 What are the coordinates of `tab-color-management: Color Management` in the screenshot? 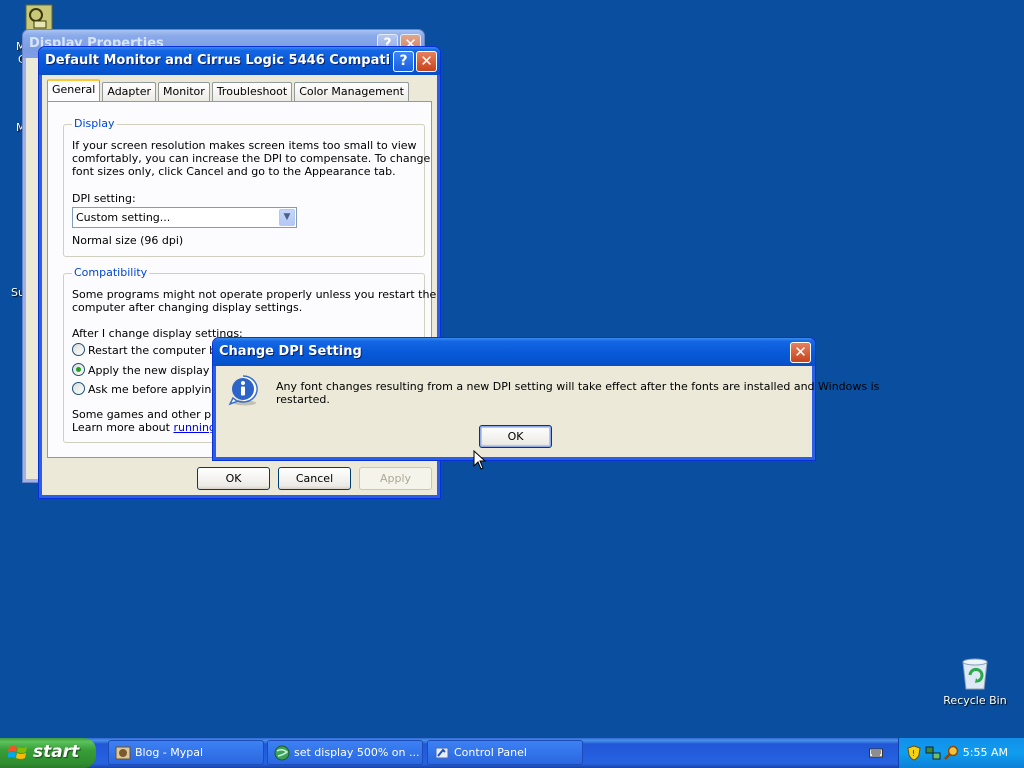 It's located at (351, 91).